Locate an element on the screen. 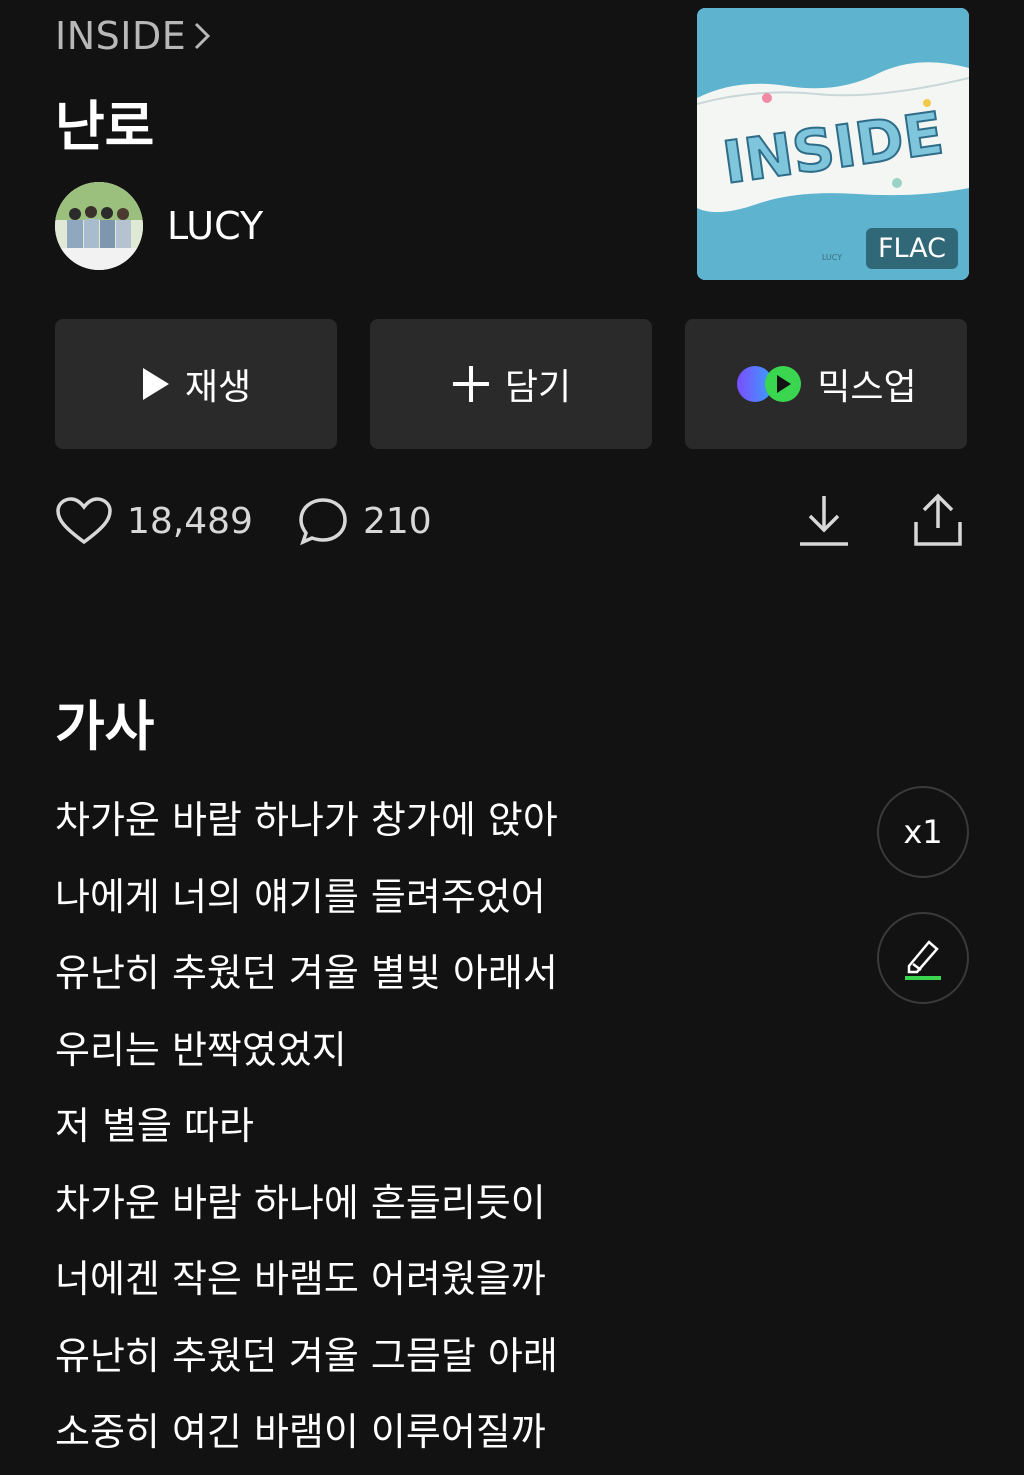 Image resolution: width=1024 pixels, height=1475 pixels. lyrics-speed-button: x1 is located at coordinates (923, 832).